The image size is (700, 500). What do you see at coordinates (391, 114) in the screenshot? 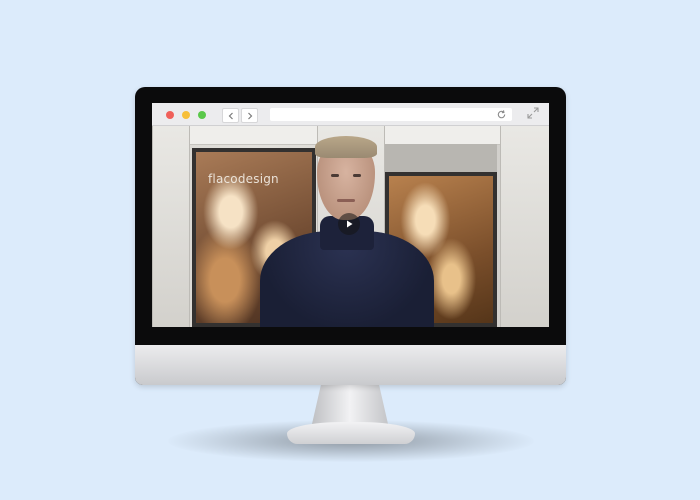
I see `address-bar` at bounding box center [391, 114].